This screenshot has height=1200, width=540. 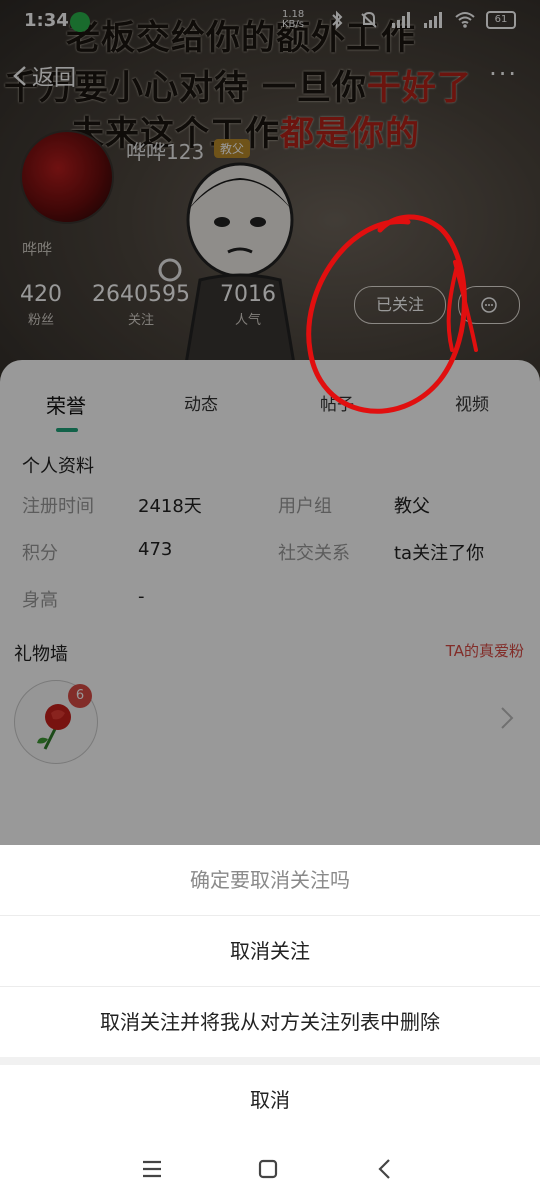 I want to click on cancel-button: 取消, so click(x=270, y=1100).